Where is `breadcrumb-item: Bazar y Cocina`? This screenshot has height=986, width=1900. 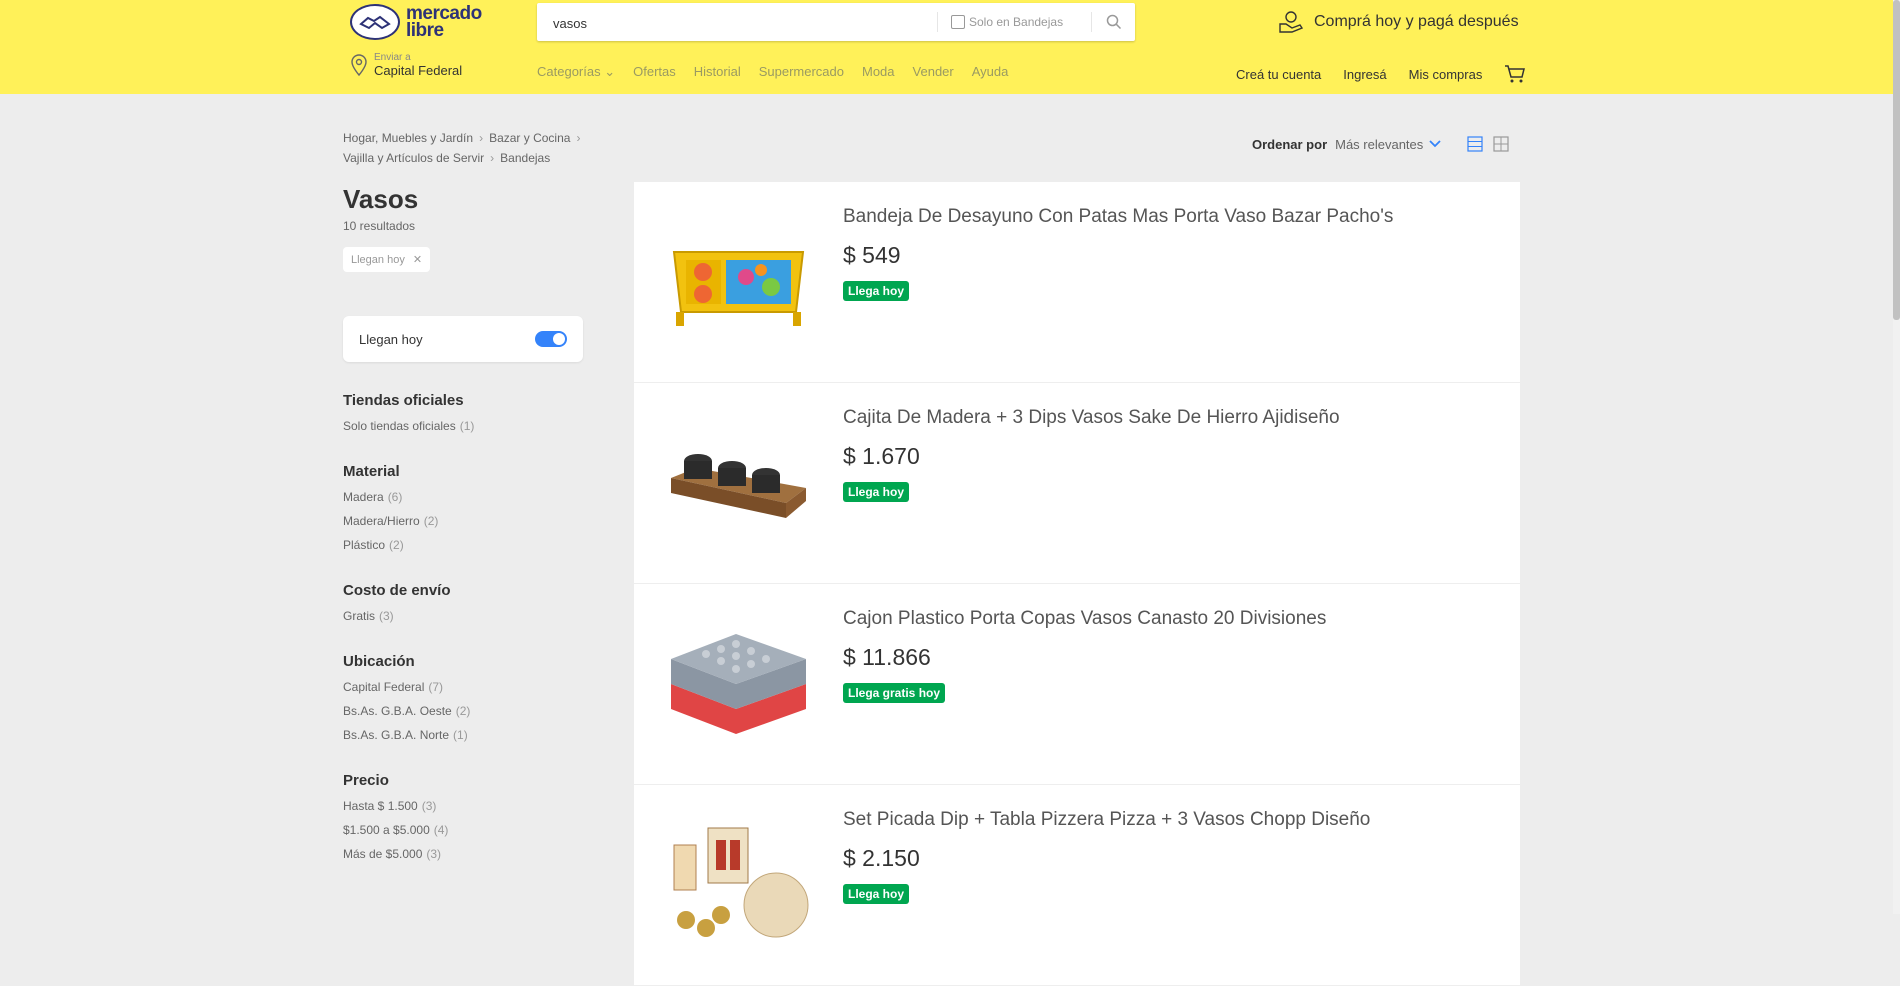
breadcrumb-item: Bazar y Cocina is located at coordinates (529, 138).